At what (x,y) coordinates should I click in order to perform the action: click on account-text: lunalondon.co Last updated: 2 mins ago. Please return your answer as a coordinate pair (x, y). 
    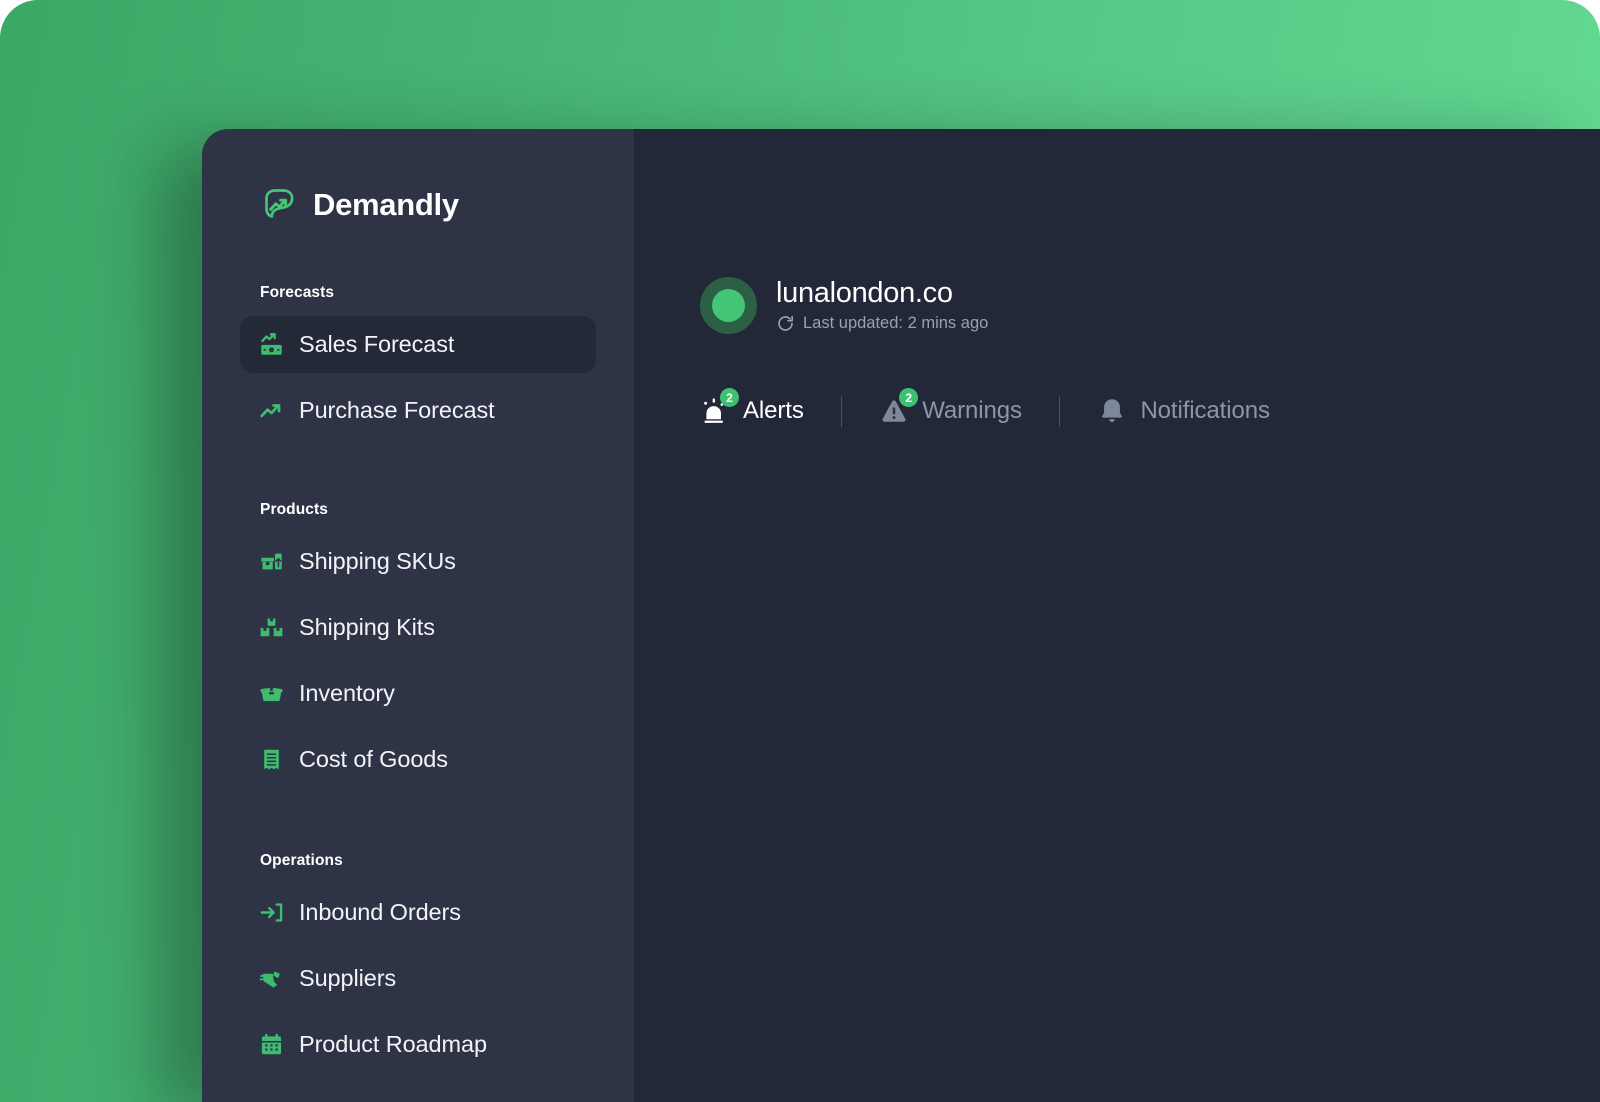
    Looking at the image, I should click on (882, 305).